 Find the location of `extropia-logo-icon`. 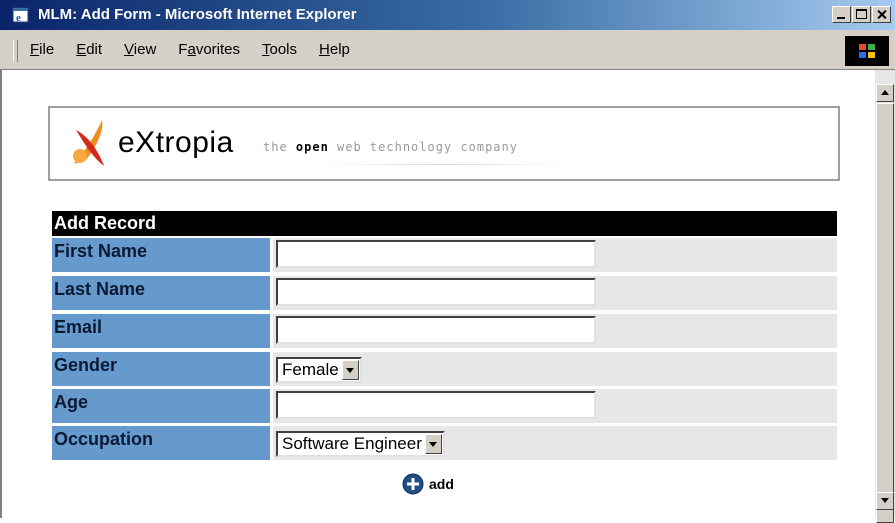

extropia-logo-icon is located at coordinates (88, 143).